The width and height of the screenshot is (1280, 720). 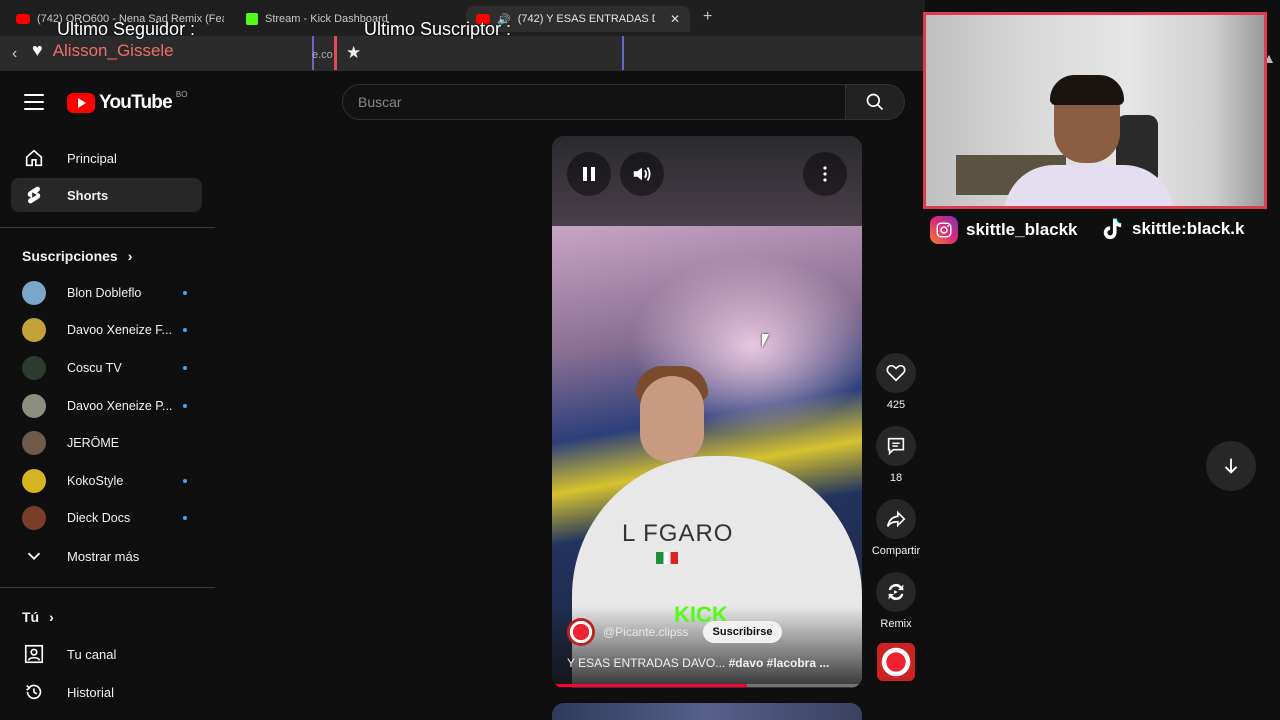 I want to click on instagram-icon, so click(x=944, y=230).